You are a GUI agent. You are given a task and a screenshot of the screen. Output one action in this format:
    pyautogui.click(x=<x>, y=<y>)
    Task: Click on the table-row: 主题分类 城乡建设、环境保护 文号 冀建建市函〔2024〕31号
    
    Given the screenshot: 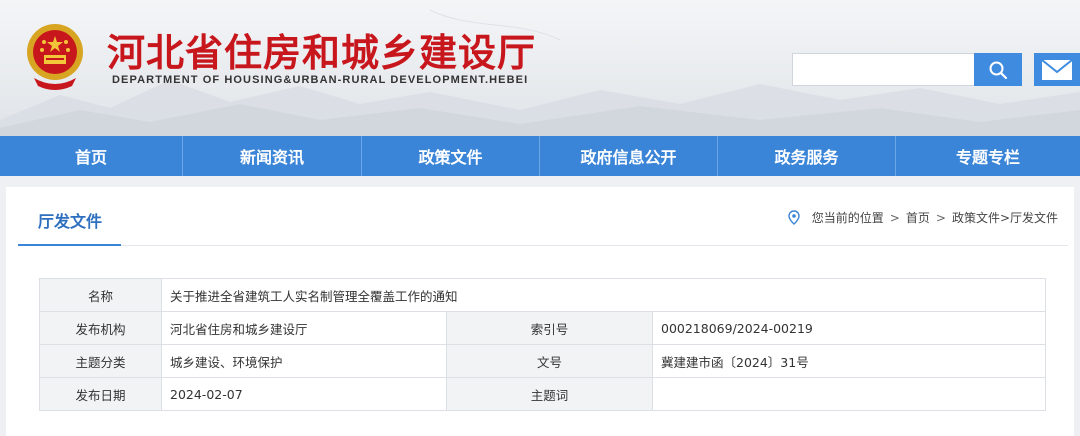 What is the action you would take?
    pyautogui.click(x=542, y=361)
    